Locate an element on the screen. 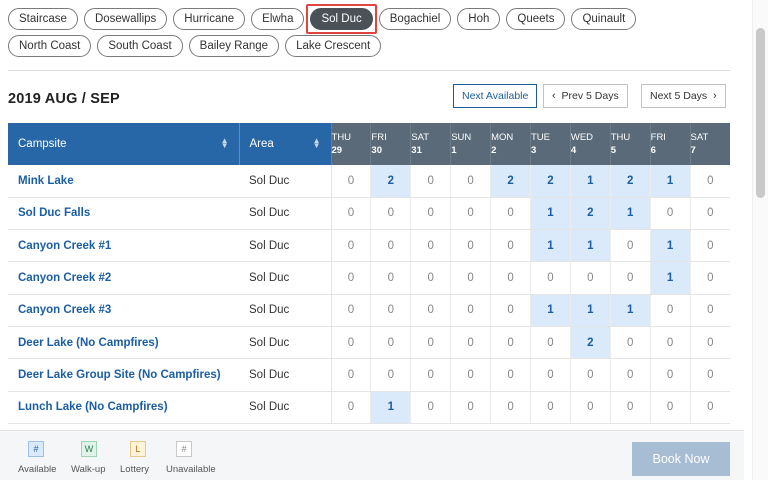 This screenshot has height=480, width=768. day-column-header: WED 4 is located at coordinates (590, 144).